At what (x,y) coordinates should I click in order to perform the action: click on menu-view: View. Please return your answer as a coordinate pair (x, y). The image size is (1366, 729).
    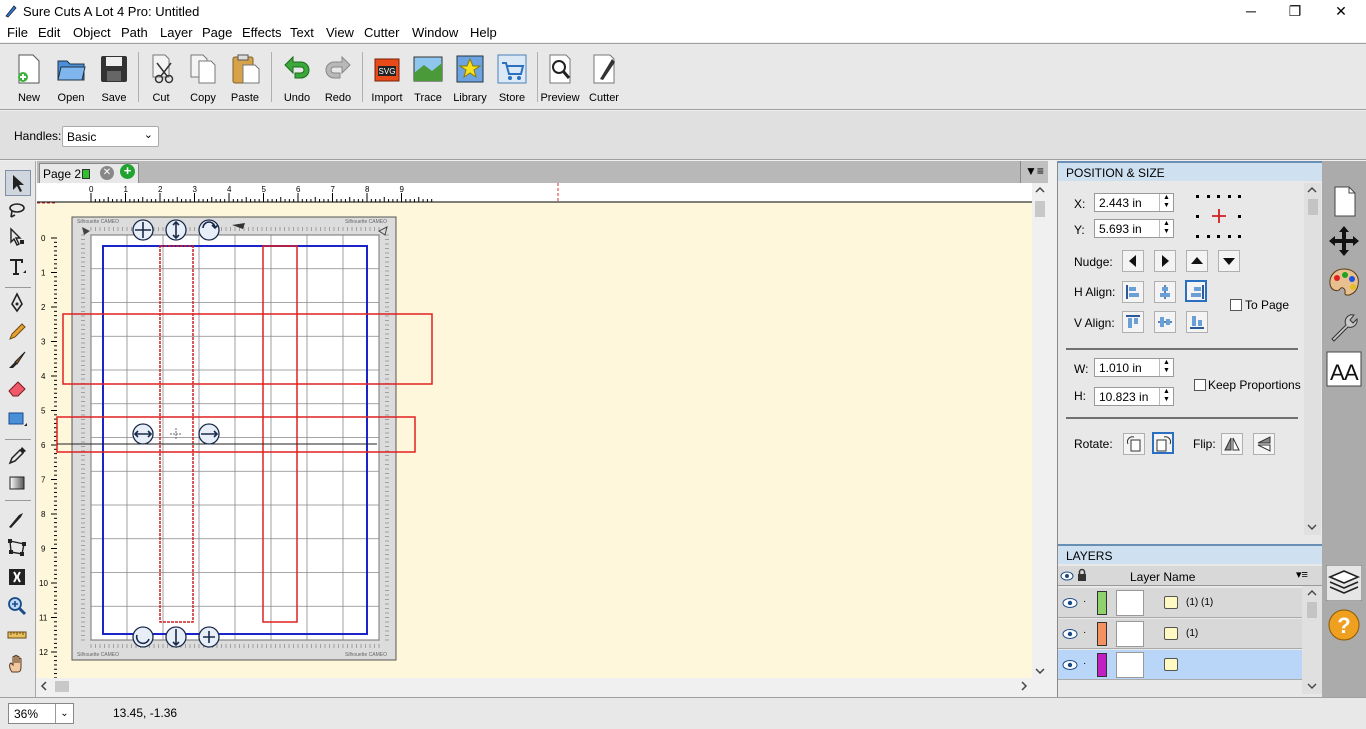
    Looking at the image, I should click on (340, 32).